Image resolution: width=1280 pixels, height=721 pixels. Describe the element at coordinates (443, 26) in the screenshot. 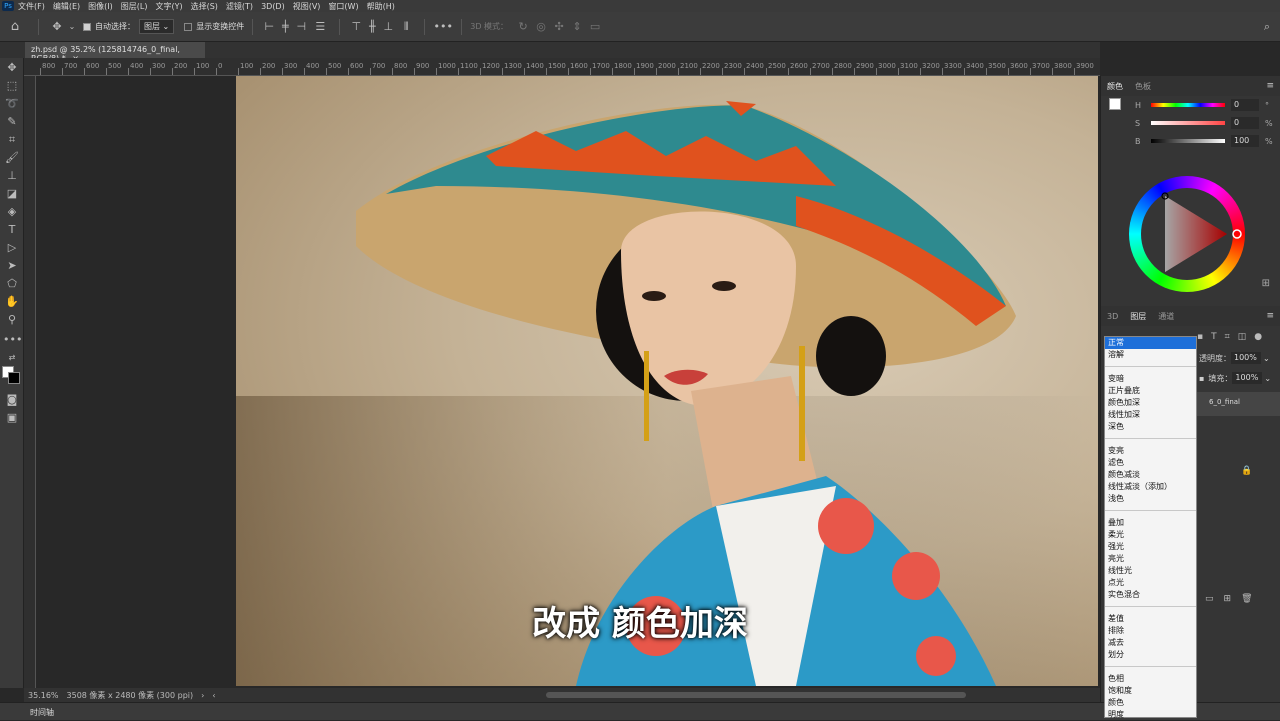

I see `more-options-icon: •••` at that location.